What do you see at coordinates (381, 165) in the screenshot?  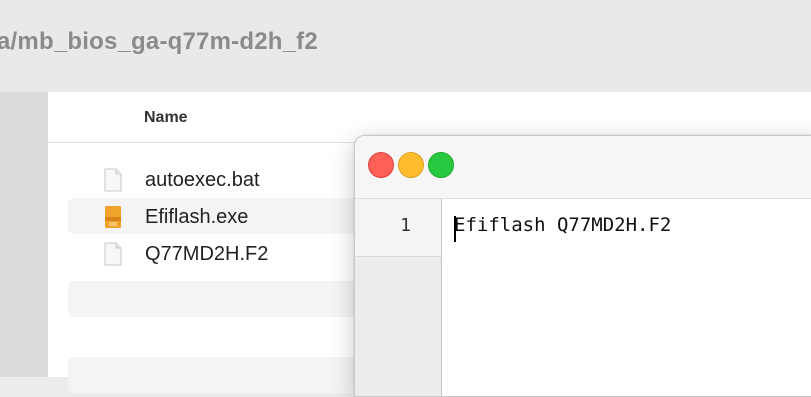 I see `close-button` at bounding box center [381, 165].